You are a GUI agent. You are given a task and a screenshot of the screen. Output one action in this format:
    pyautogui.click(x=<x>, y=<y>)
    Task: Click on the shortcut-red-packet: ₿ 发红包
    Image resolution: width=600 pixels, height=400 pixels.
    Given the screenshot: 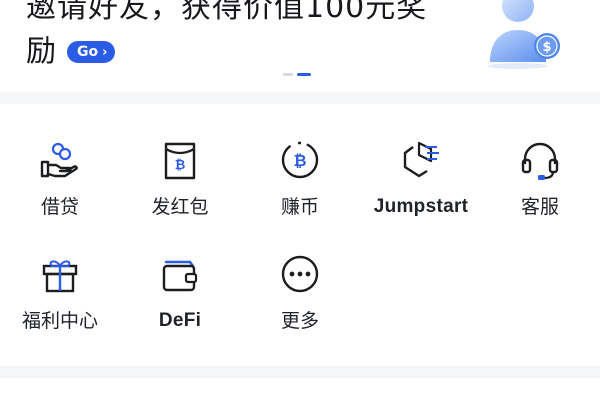 What is the action you would take?
    pyautogui.click(x=180, y=186)
    